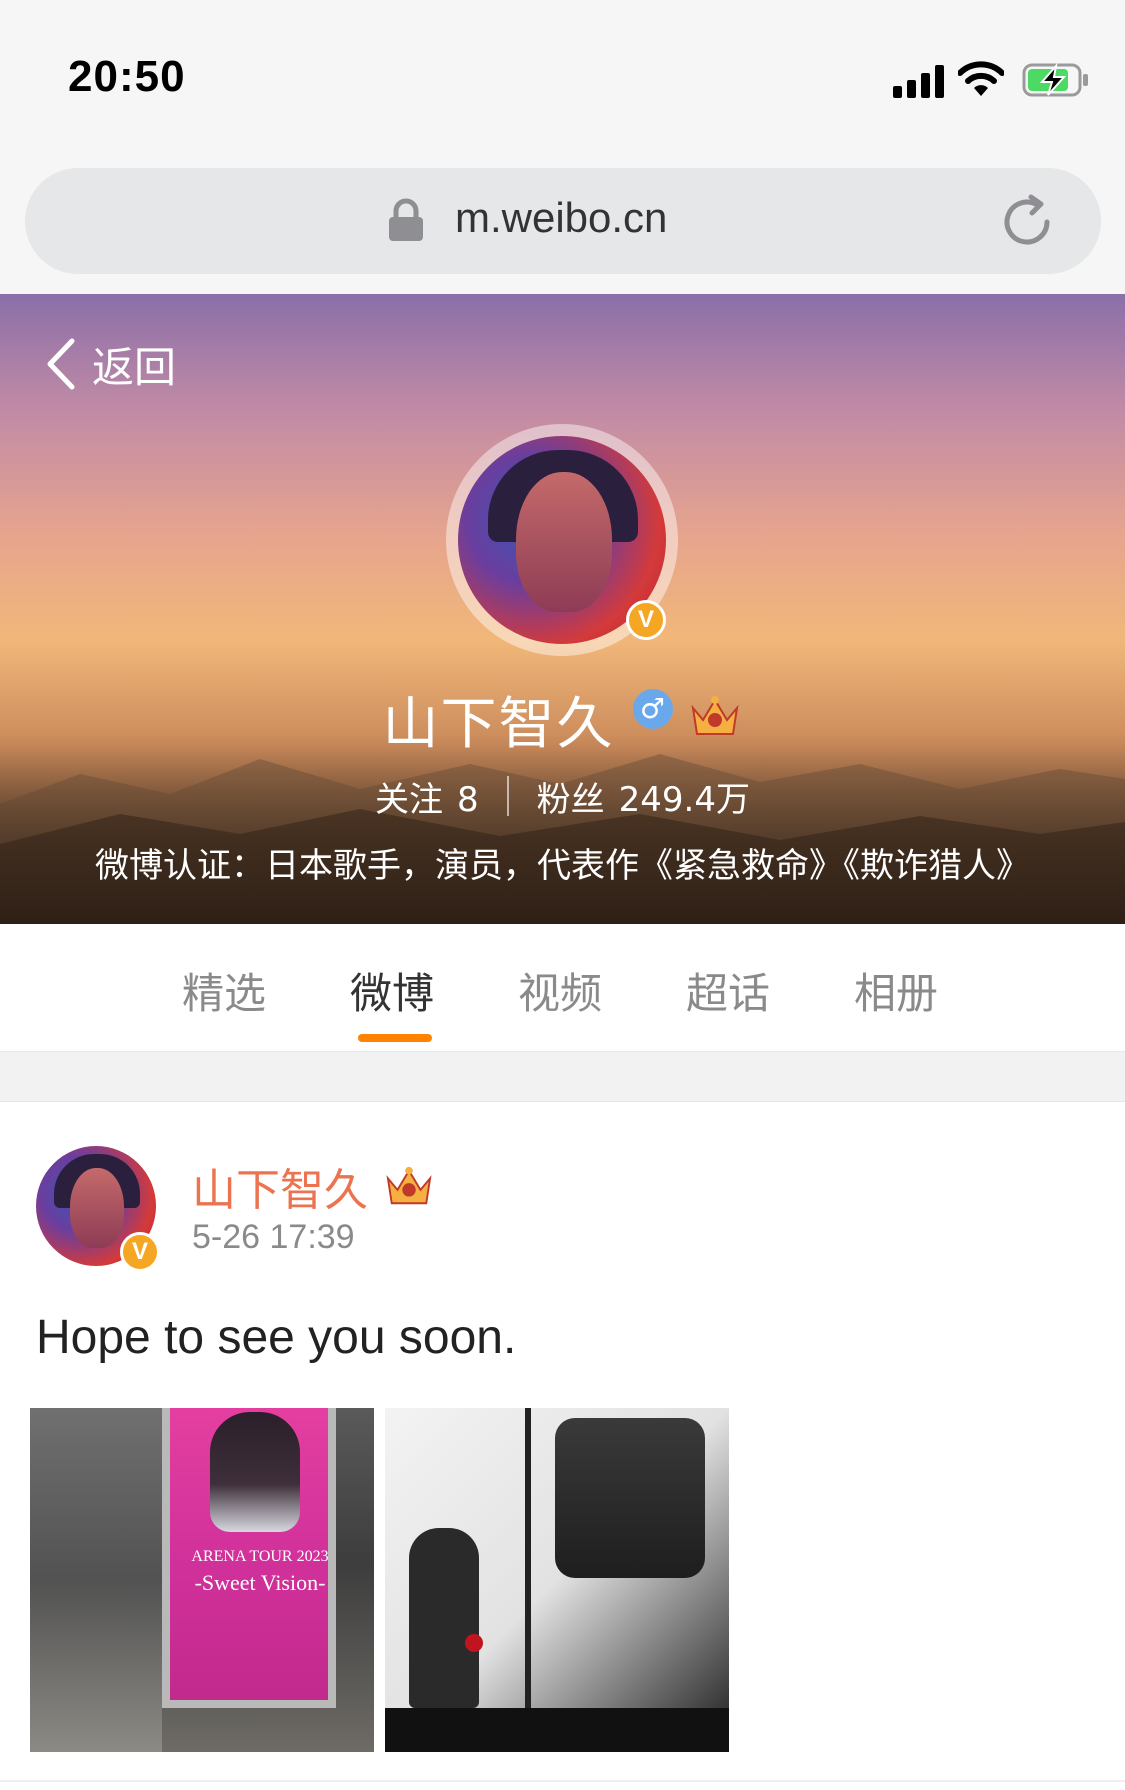  What do you see at coordinates (444, 1618) in the screenshot?
I see `standing-figure` at bounding box center [444, 1618].